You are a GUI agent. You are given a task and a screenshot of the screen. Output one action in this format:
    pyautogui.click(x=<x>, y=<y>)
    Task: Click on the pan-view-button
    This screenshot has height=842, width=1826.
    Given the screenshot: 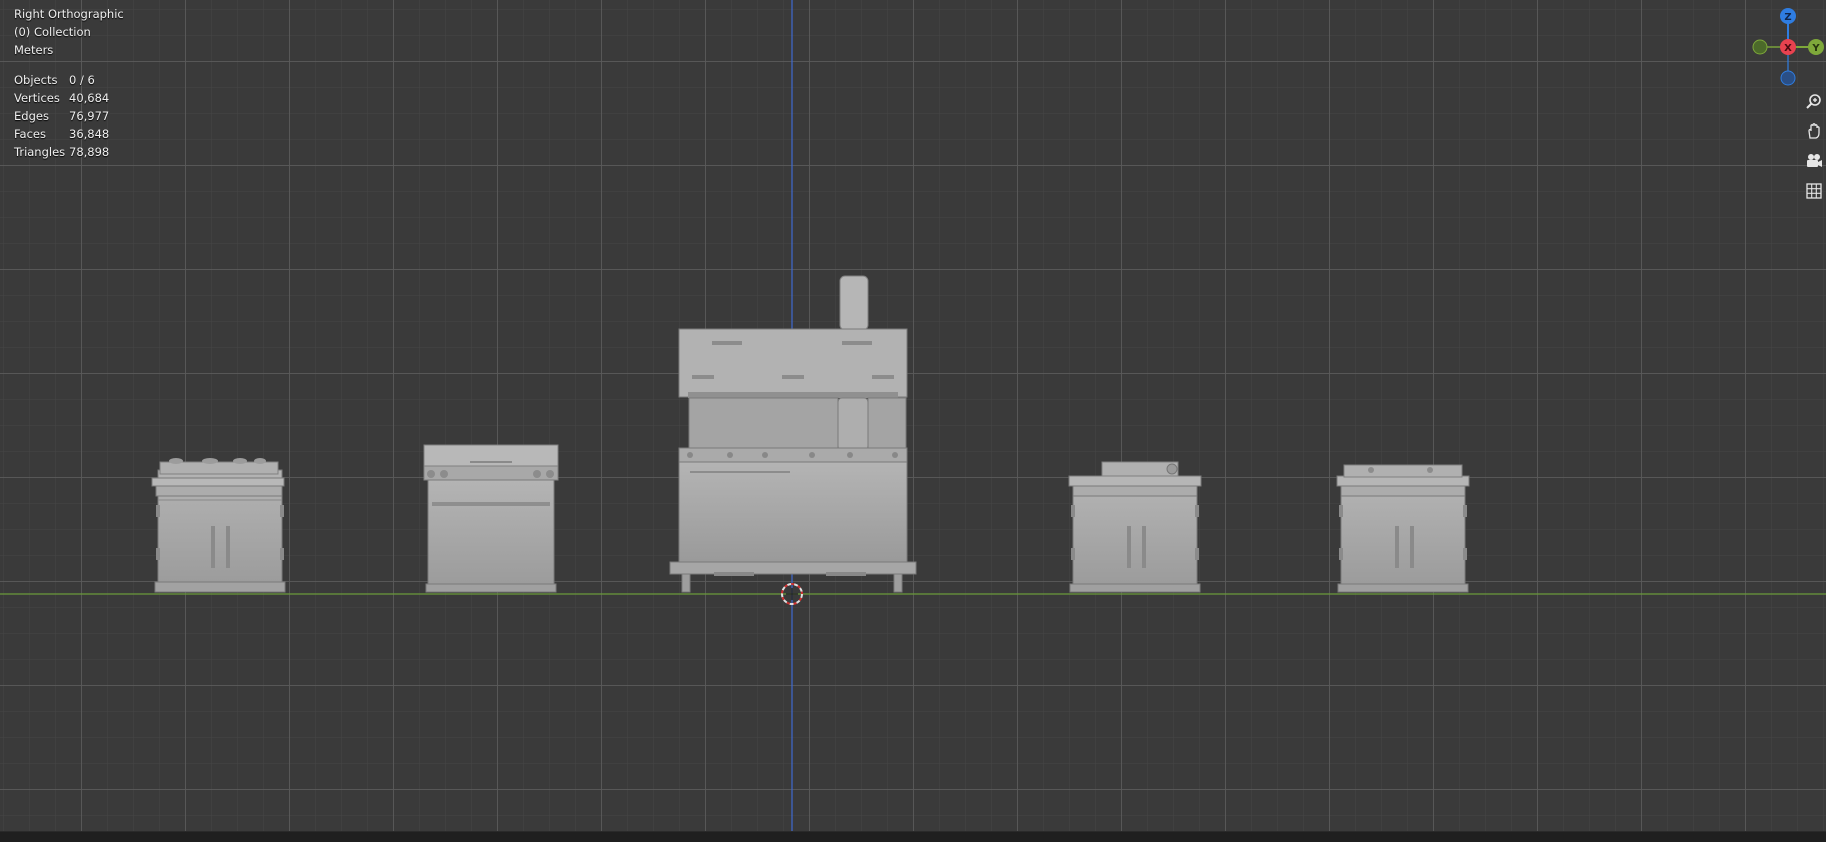 What is the action you would take?
    pyautogui.click(x=1814, y=131)
    